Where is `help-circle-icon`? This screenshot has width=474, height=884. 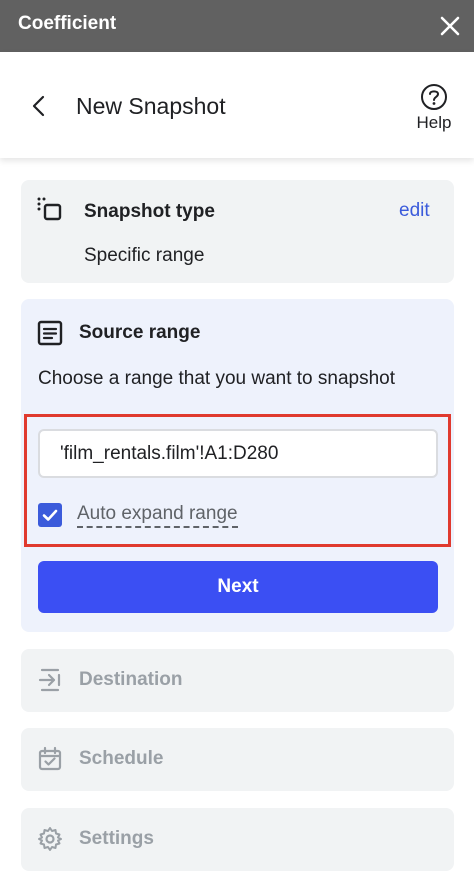 help-circle-icon is located at coordinates (434, 97).